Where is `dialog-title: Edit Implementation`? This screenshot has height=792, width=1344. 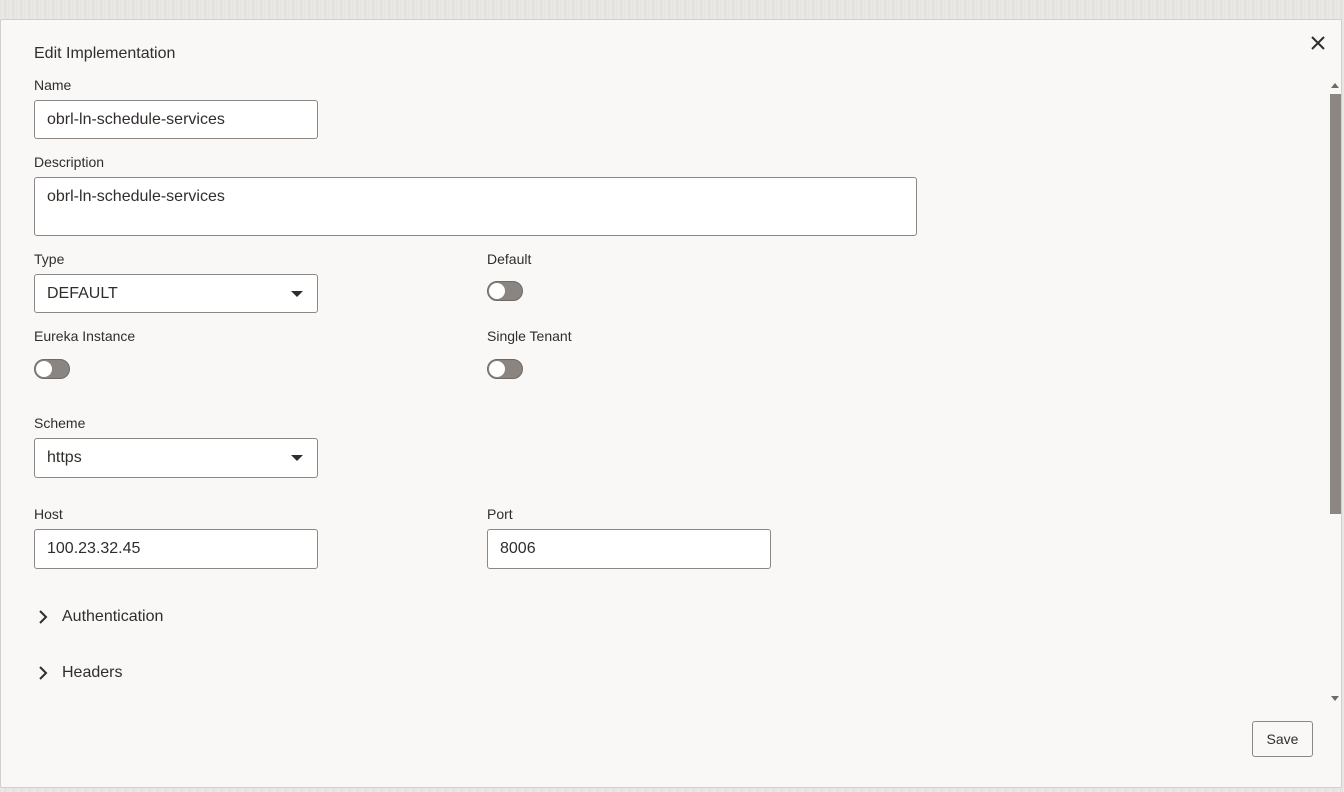 dialog-title: Edit Implementation is located at coordinates (105, 53).